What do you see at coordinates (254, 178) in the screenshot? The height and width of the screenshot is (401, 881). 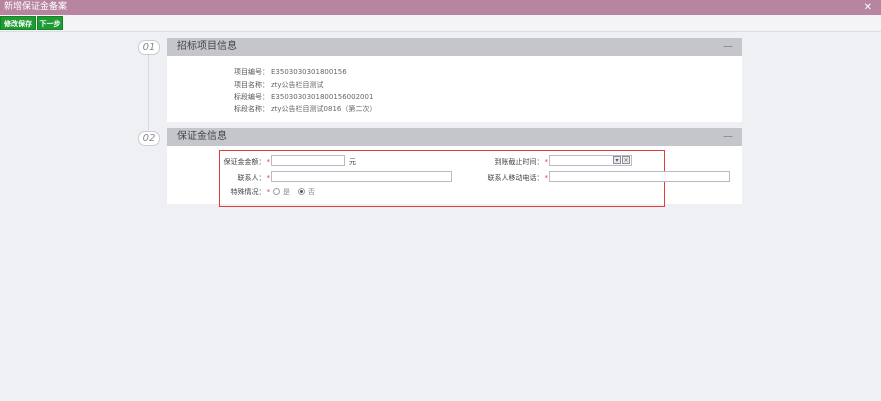 I see `contact-label: 联系人：*` at bounding box center [254, 178].